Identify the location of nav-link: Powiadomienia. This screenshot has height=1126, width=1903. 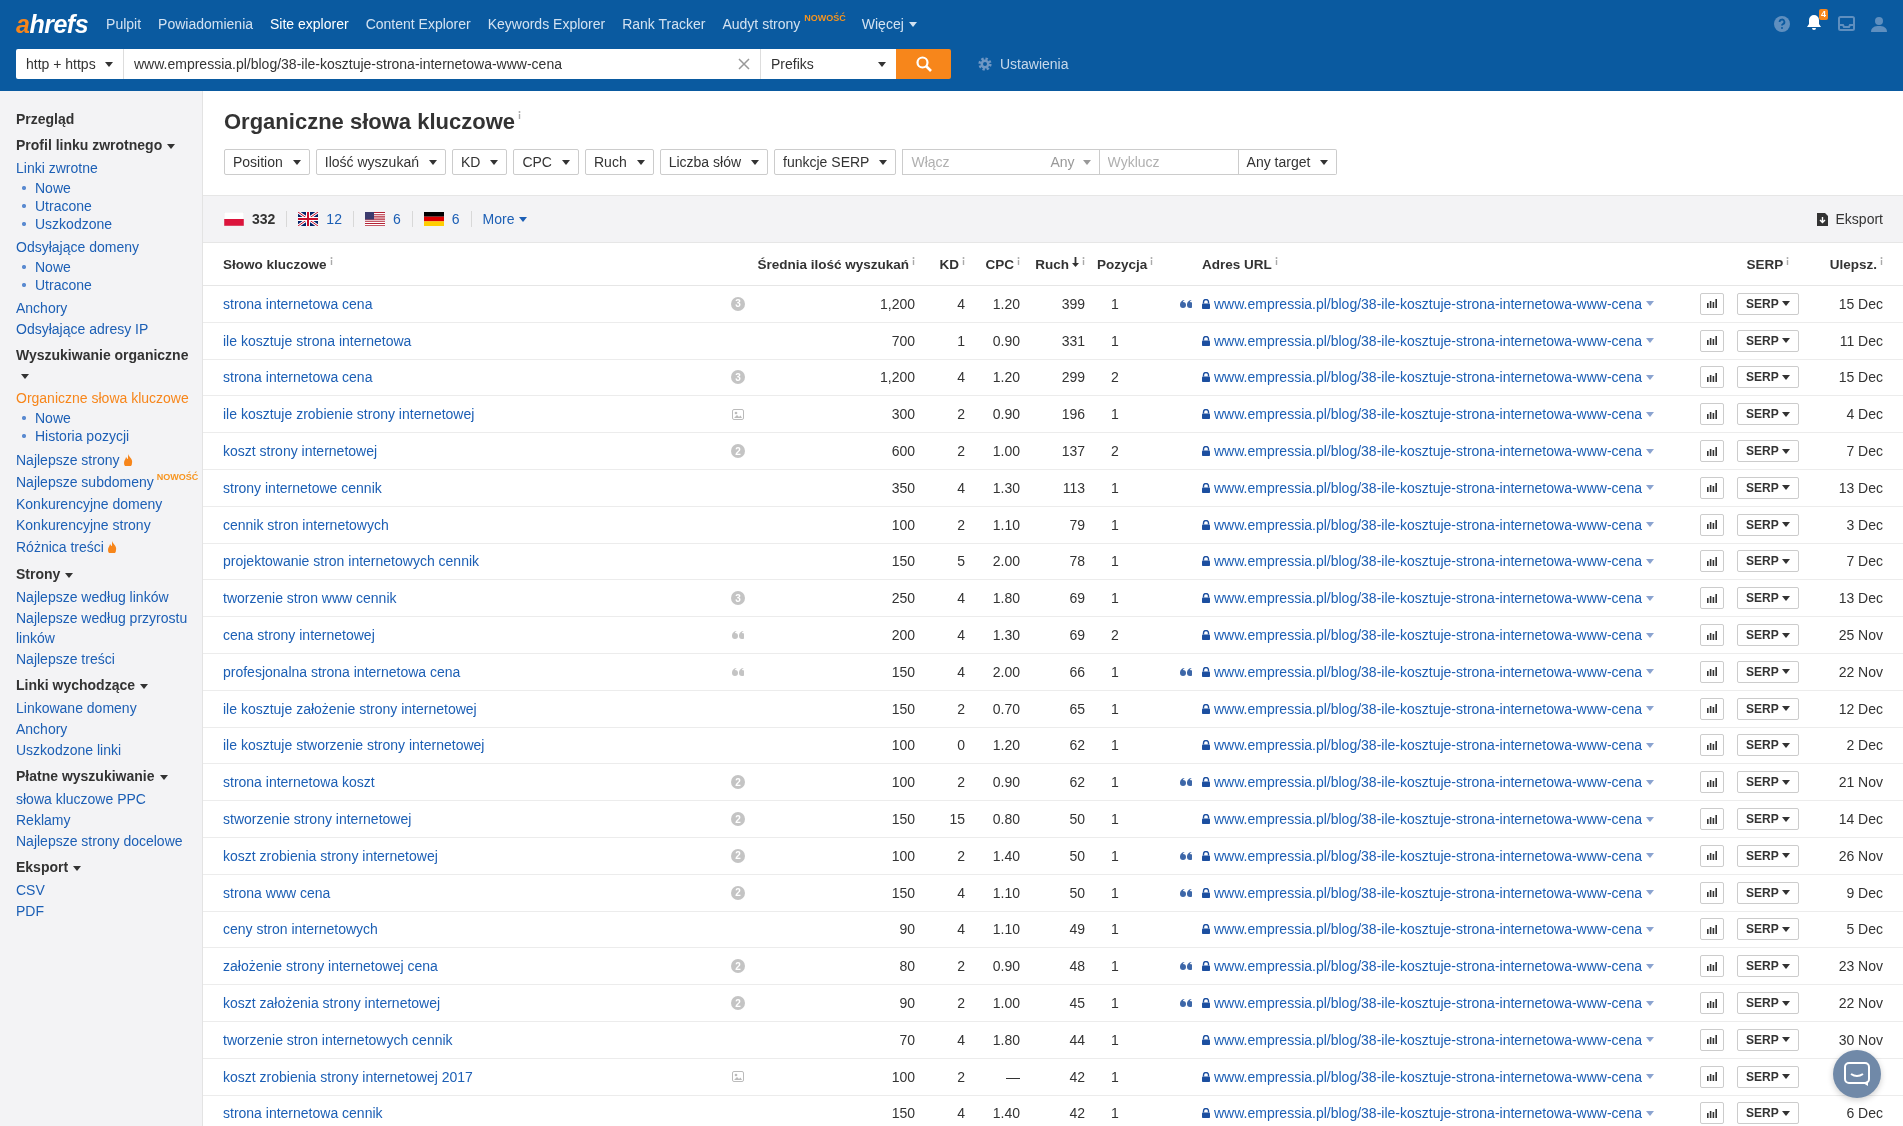
(206, 24).